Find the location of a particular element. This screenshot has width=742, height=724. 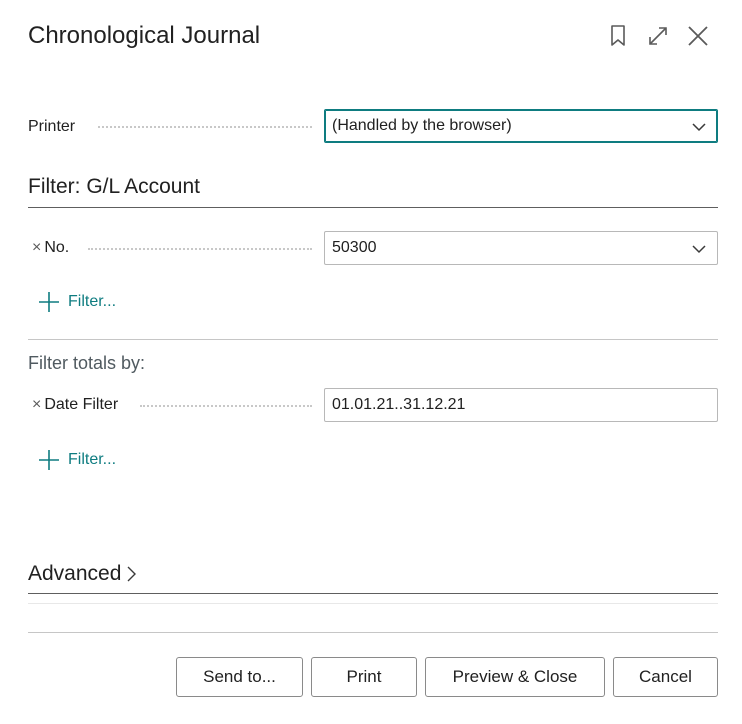

expand-icon is located at coordinates (658, 36).